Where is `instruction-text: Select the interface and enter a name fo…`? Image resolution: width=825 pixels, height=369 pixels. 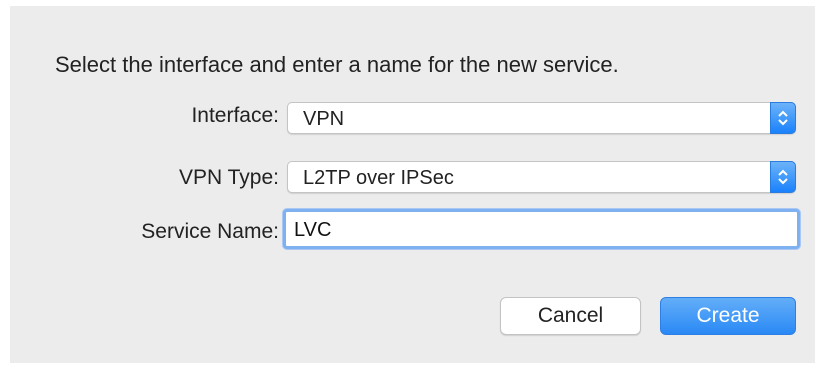 instruction-text: Select the interface and enter a name fo… is located at coordinates (337, 64).